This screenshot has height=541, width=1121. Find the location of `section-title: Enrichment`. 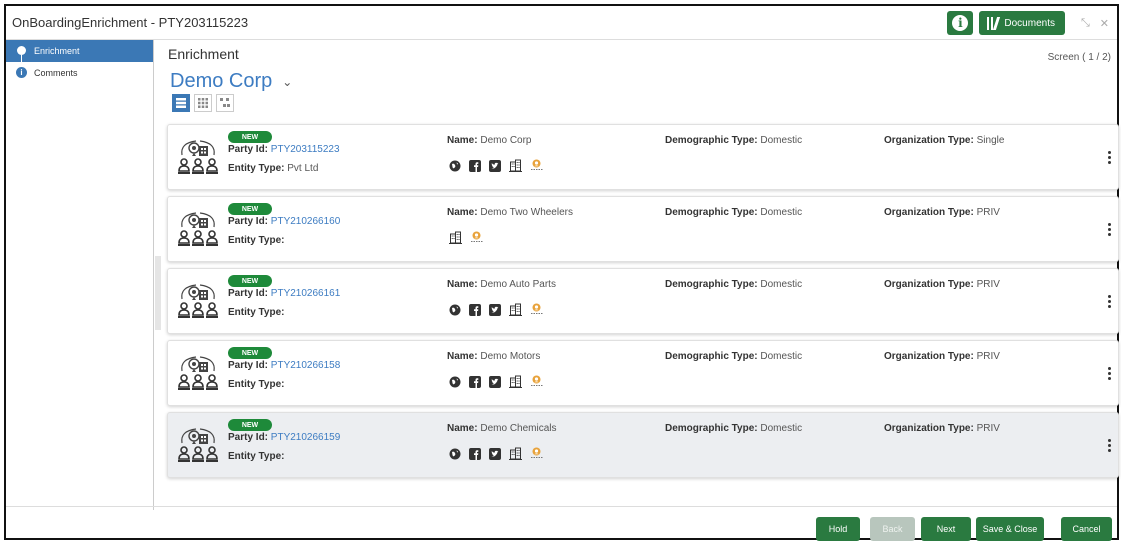

section-title: Enrichment is located at coordinates (203, 54).